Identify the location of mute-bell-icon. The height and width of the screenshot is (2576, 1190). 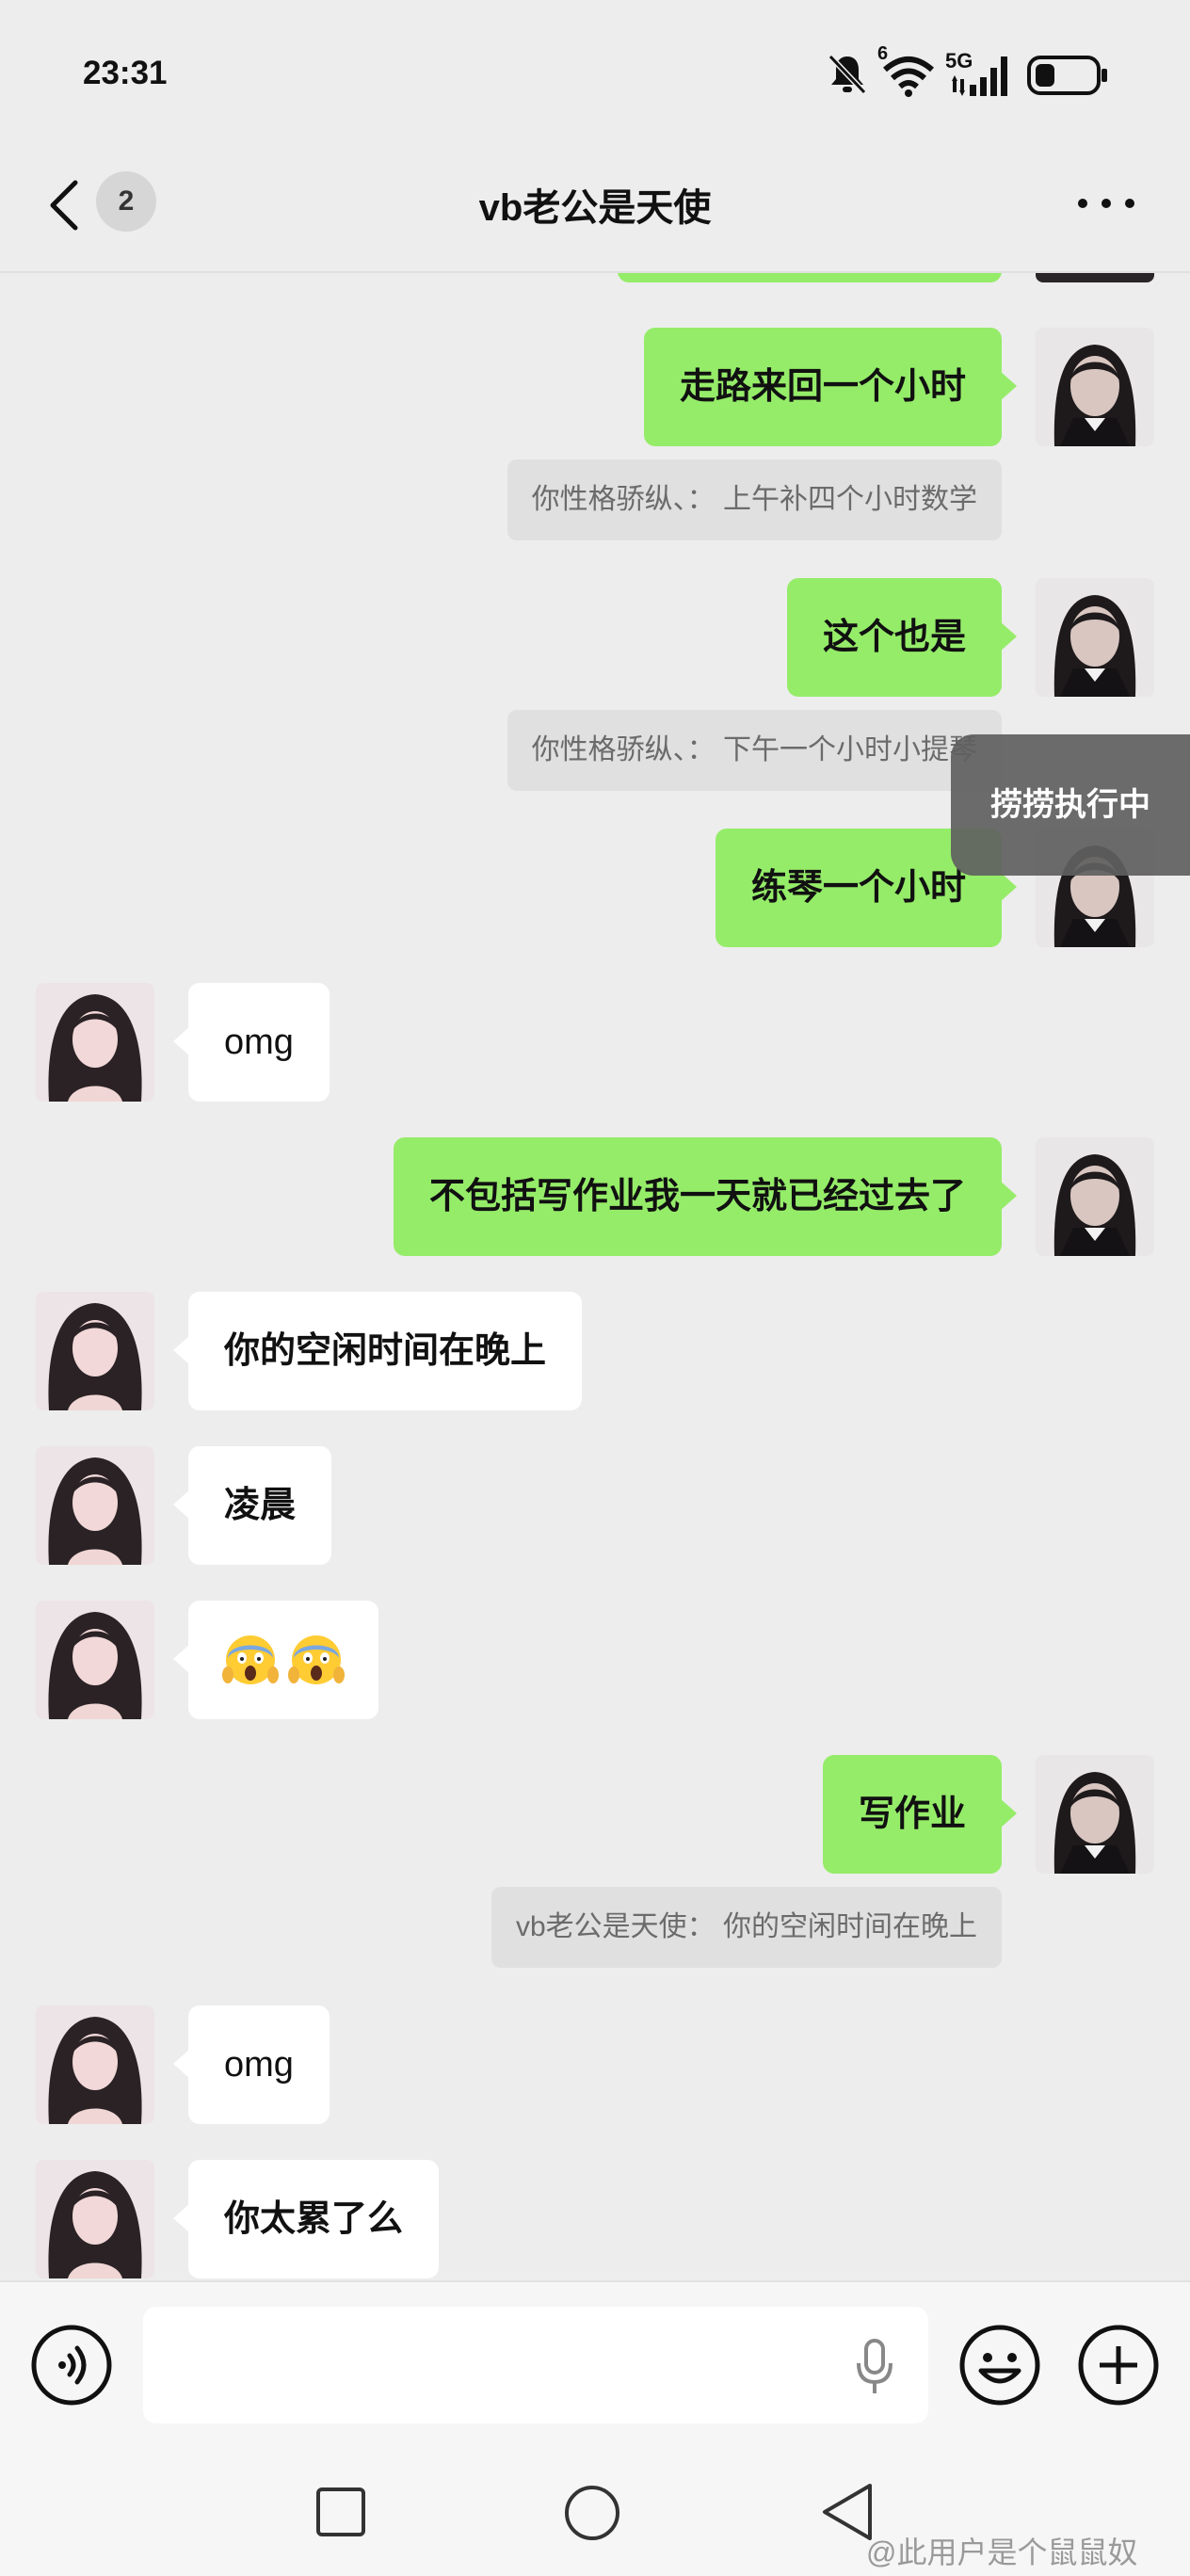
(847, 74).